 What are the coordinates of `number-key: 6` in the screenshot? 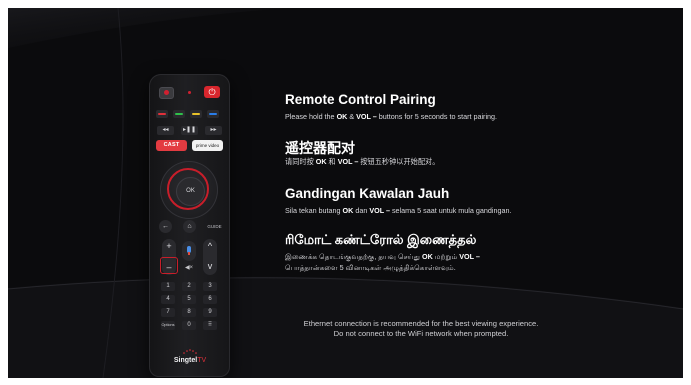 It's located at (210, 299).